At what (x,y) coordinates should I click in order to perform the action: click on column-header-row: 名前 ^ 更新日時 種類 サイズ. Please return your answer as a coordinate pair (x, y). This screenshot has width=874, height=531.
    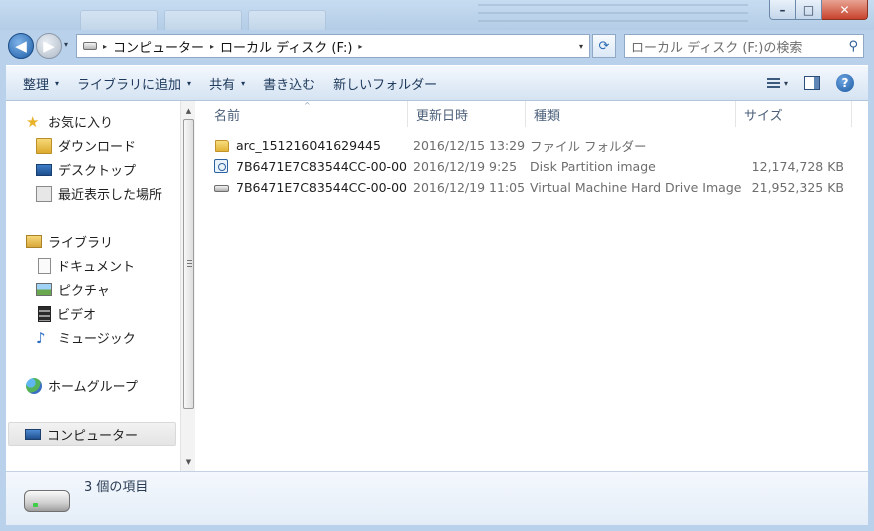
    Looking at the image, I should click on (532, 114).